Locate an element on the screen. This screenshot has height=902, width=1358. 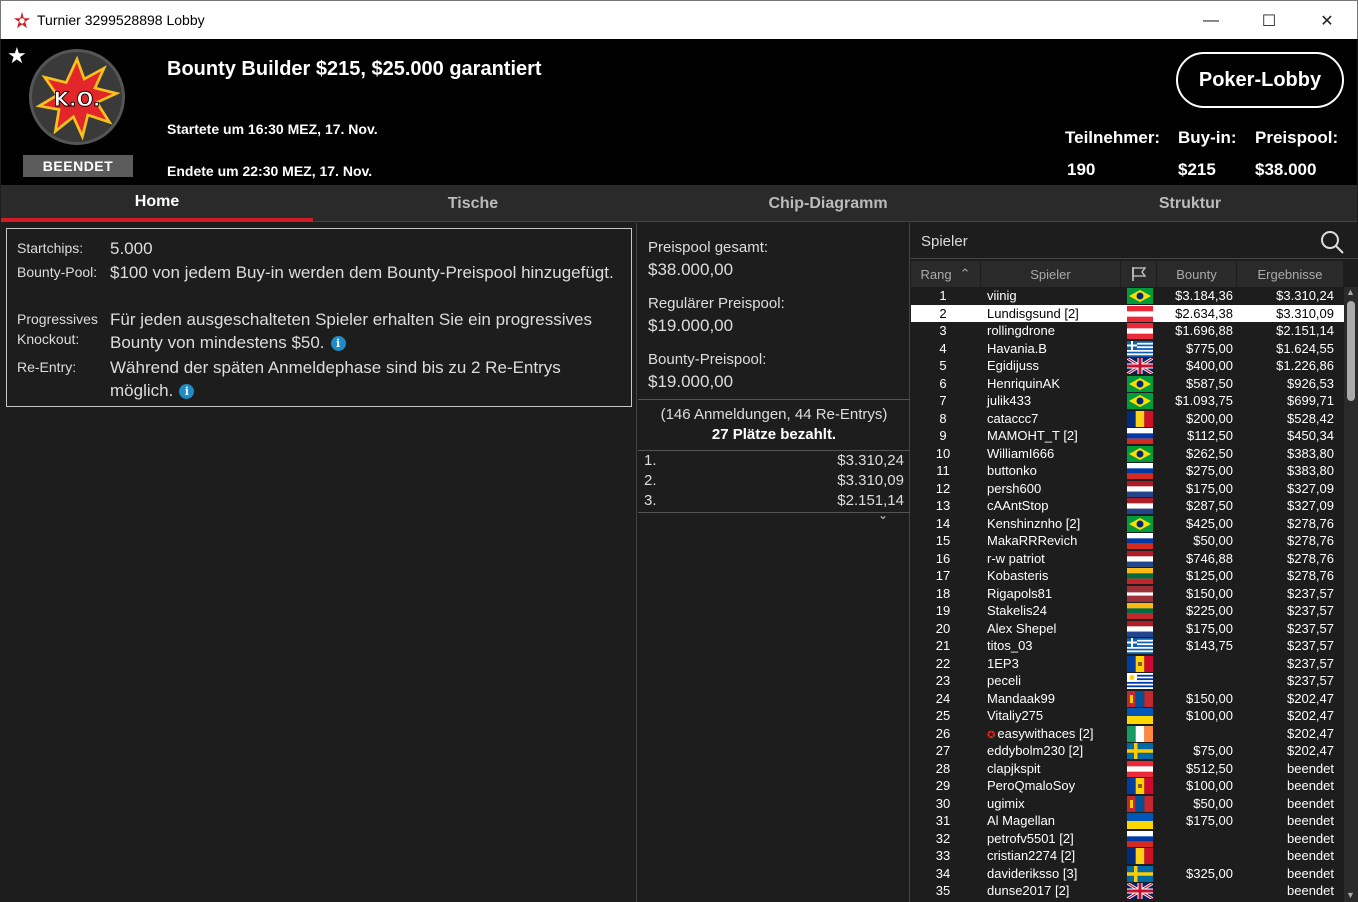
tab-tables: Tische is located at coordinates (473, 203).